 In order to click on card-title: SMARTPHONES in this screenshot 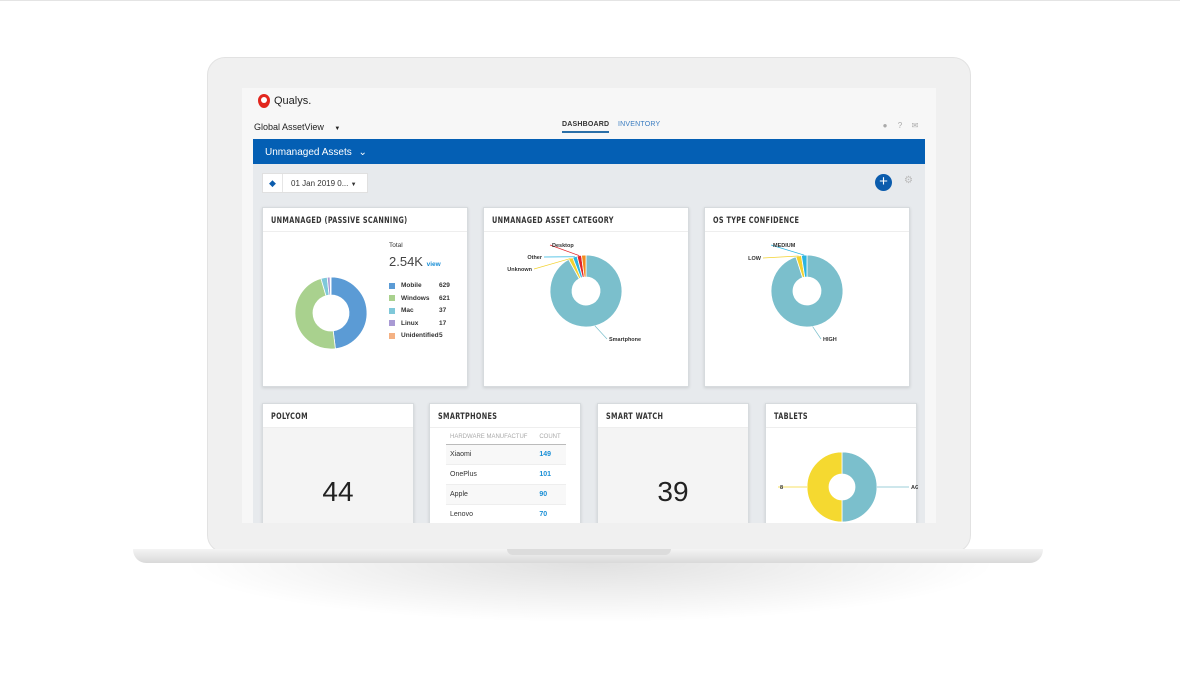, I will do `click(468, 417)`.